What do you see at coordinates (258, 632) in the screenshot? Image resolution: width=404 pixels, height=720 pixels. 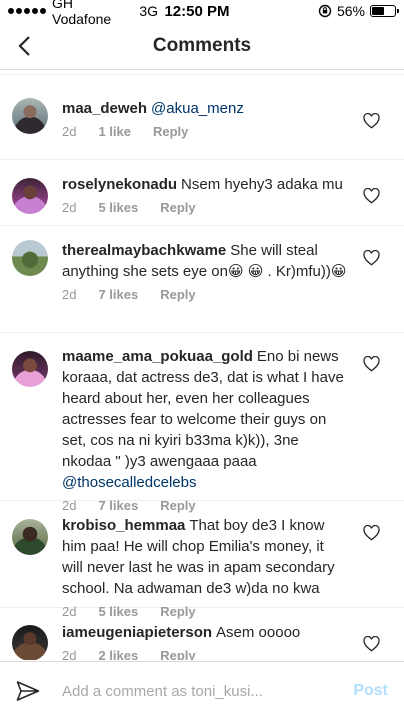 I see `comment-body: Asem ooooo` at bounding box center [258, 632].